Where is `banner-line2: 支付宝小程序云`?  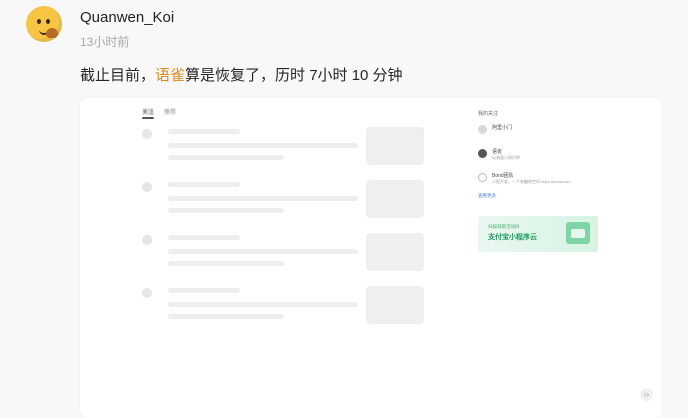 banner-line2: 支付宝小程序云 is located at coordinates (512, 237).